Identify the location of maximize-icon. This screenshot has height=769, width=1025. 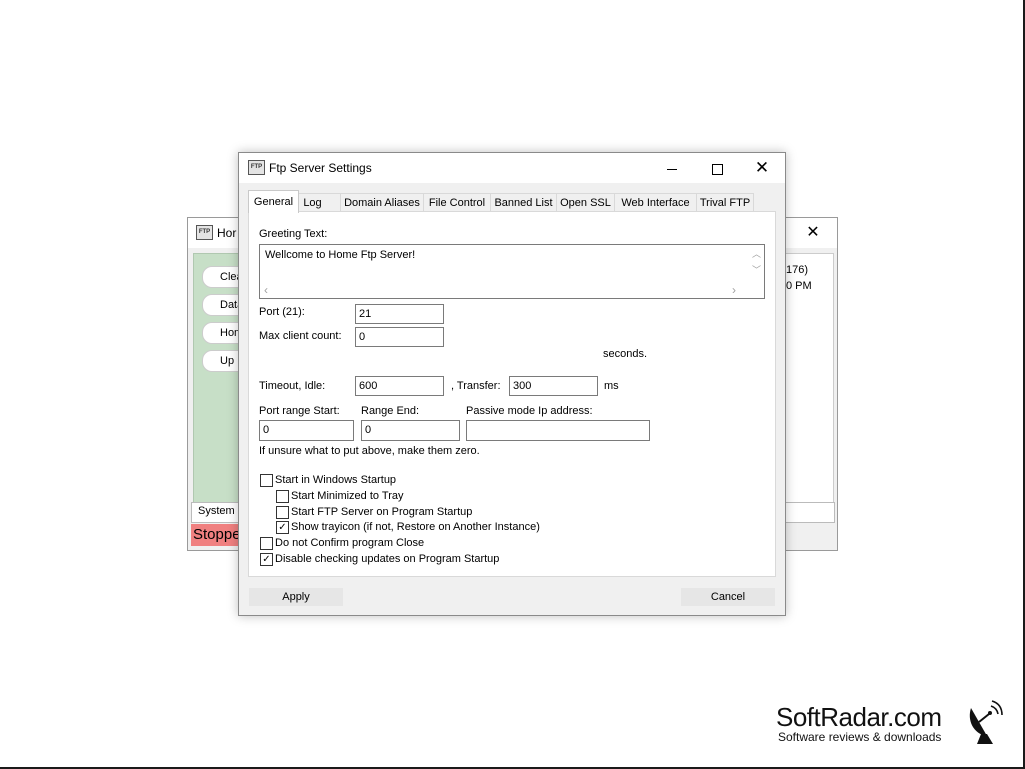
(717, 169).